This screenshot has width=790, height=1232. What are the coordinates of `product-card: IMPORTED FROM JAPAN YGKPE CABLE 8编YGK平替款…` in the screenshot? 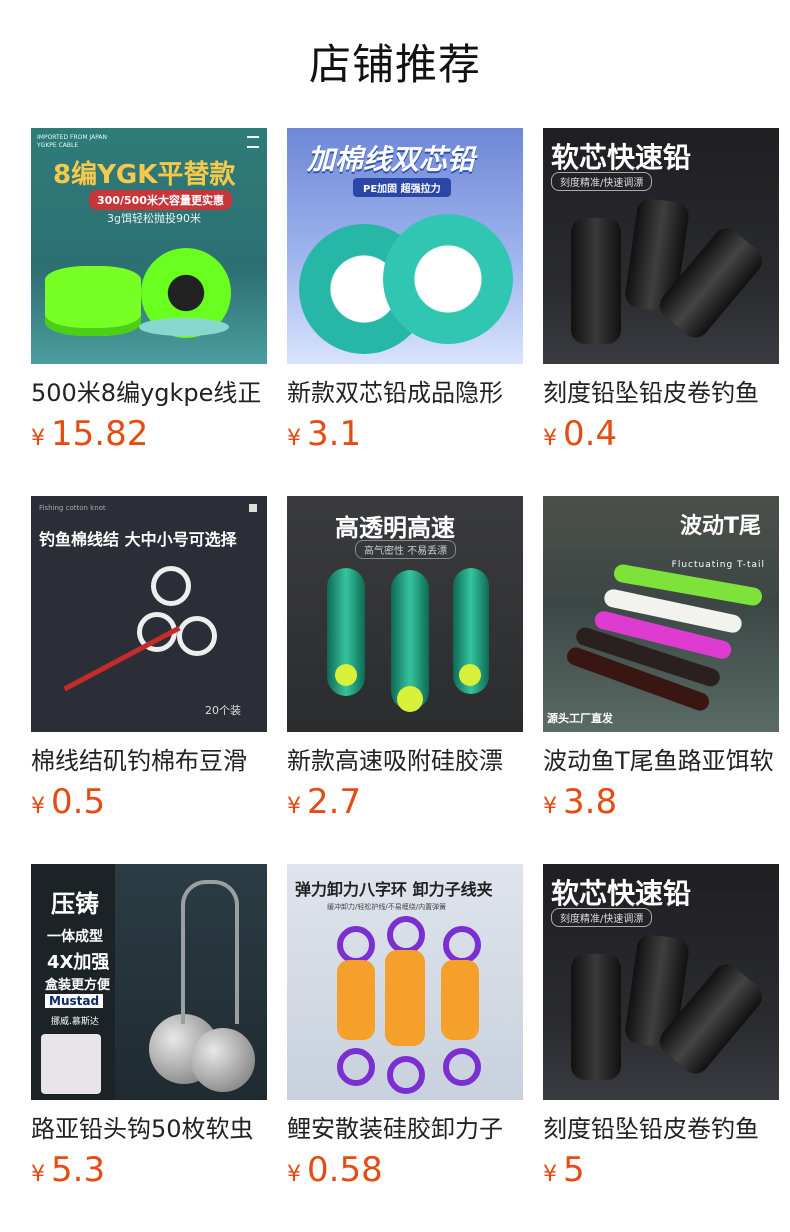 It's located at (149, 312).